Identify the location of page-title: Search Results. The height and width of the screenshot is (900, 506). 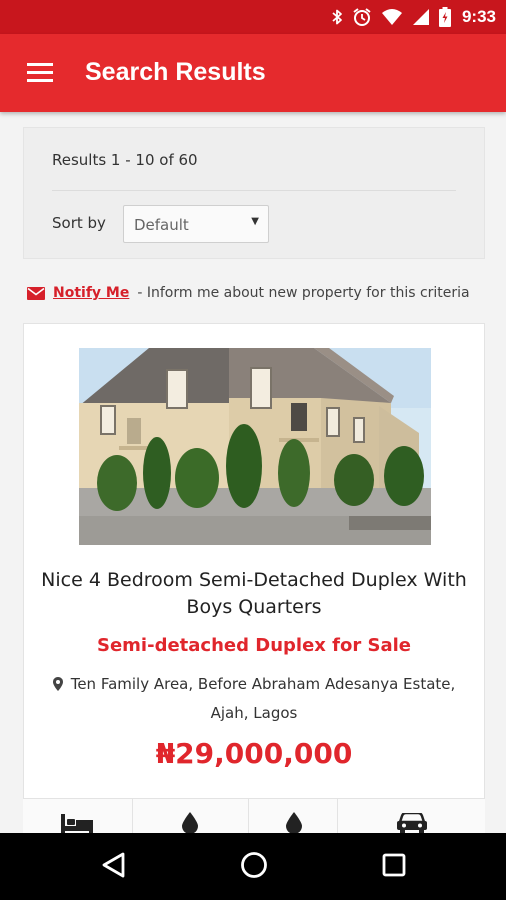
(175, 72).